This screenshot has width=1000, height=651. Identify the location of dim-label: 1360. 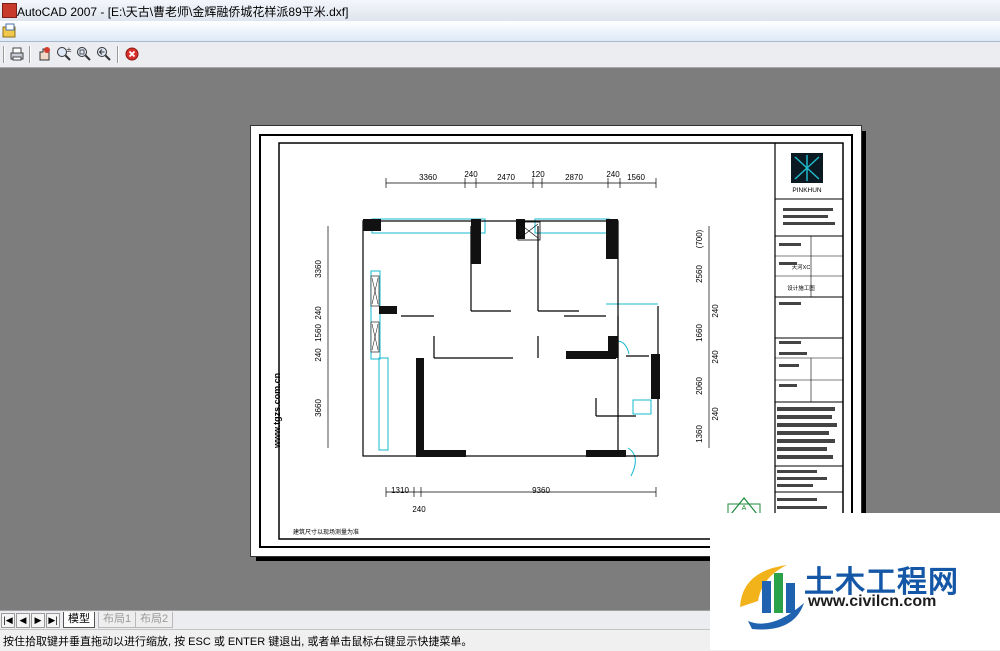
(699, 434).